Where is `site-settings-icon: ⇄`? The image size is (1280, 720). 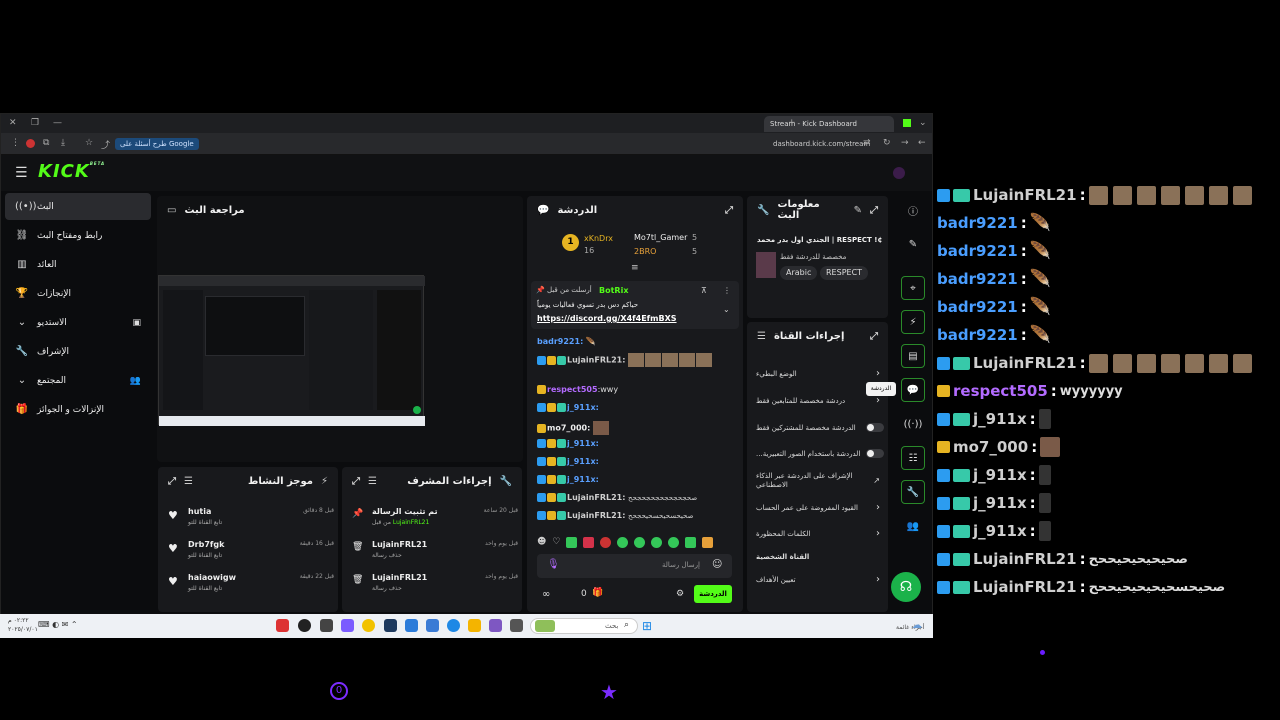
site-settings-icon: ⇄ is located at coordinates (867, 143).